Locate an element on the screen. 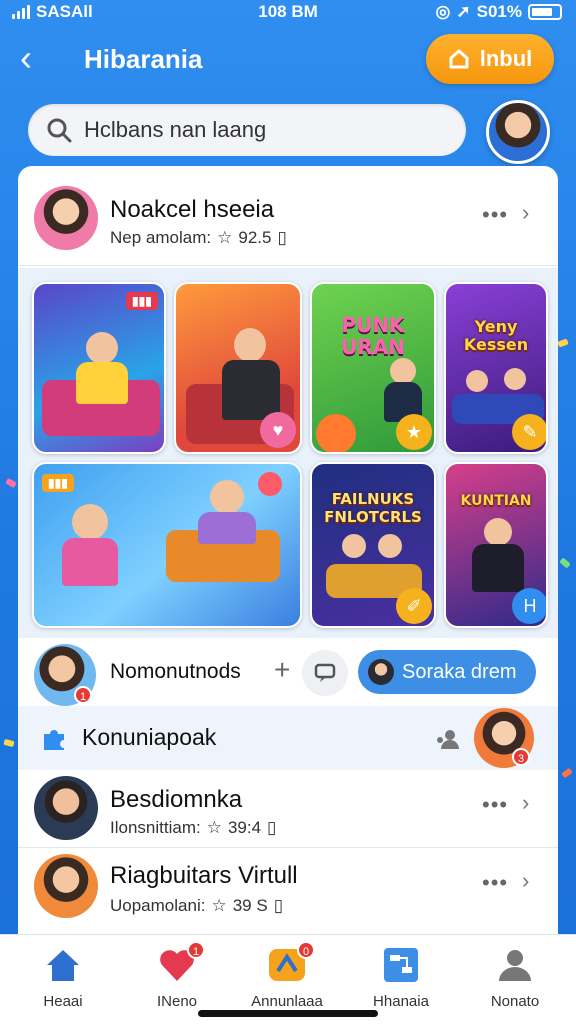  search-icon is located at coordinates (59, 130).